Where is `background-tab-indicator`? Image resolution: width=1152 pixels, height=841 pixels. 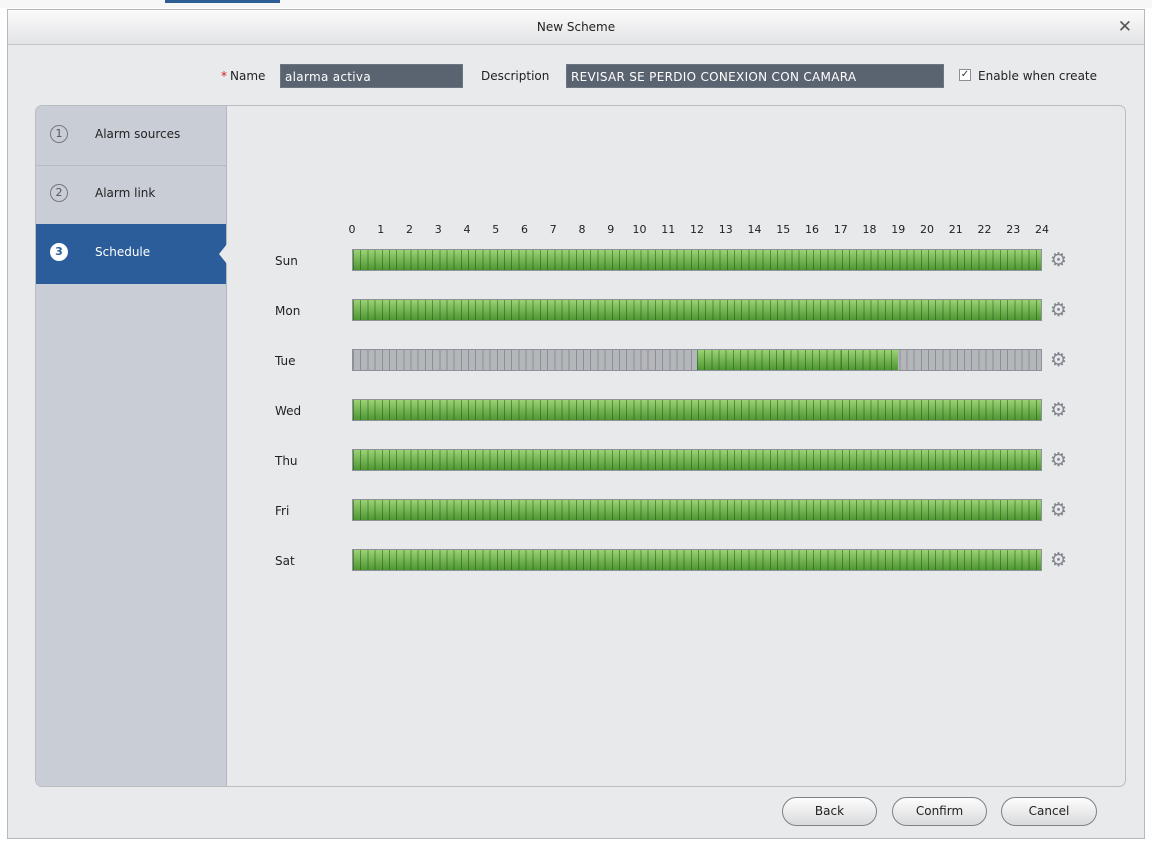
background-tab-indicator is located at coordinates (222, 1).